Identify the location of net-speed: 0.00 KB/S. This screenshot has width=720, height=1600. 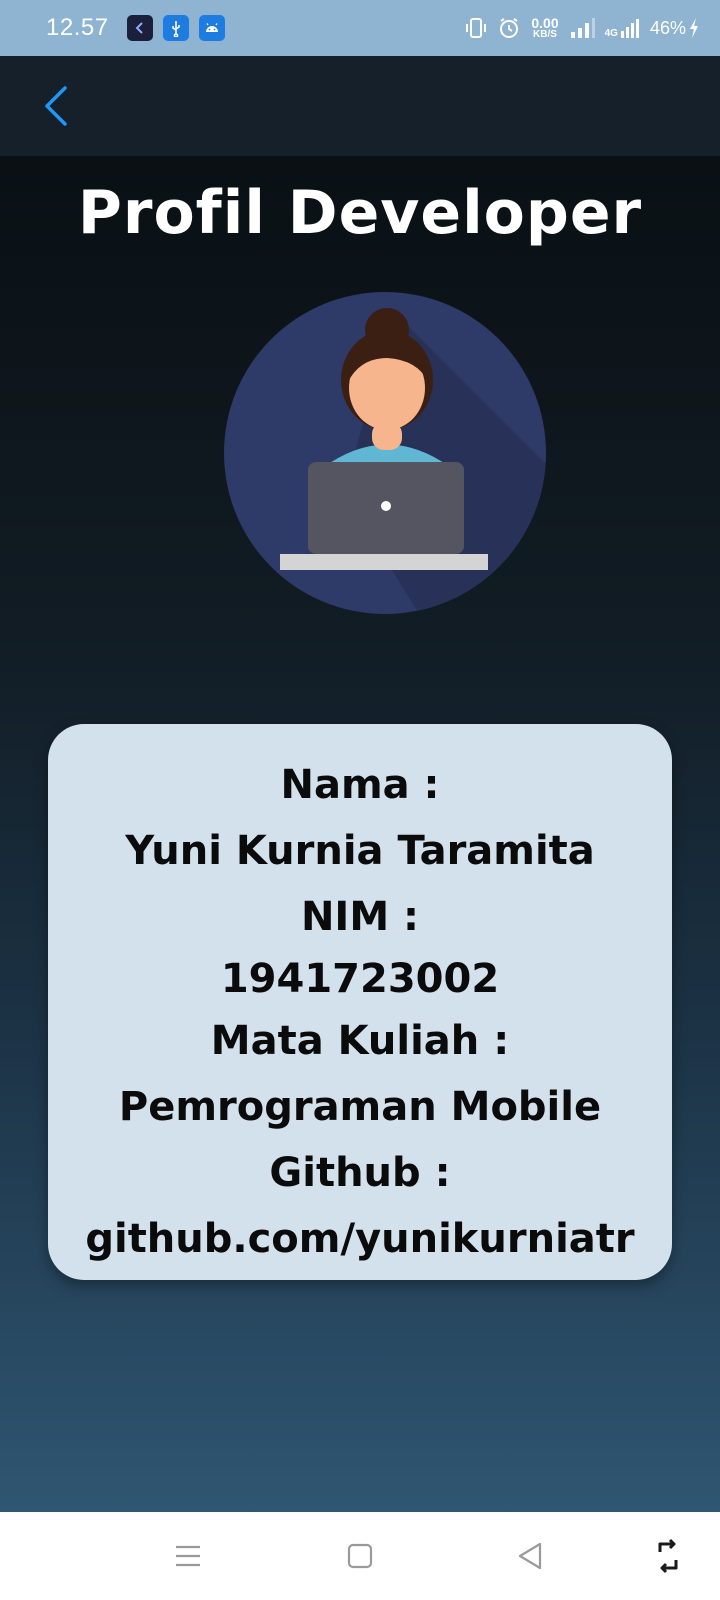
(544, 28).